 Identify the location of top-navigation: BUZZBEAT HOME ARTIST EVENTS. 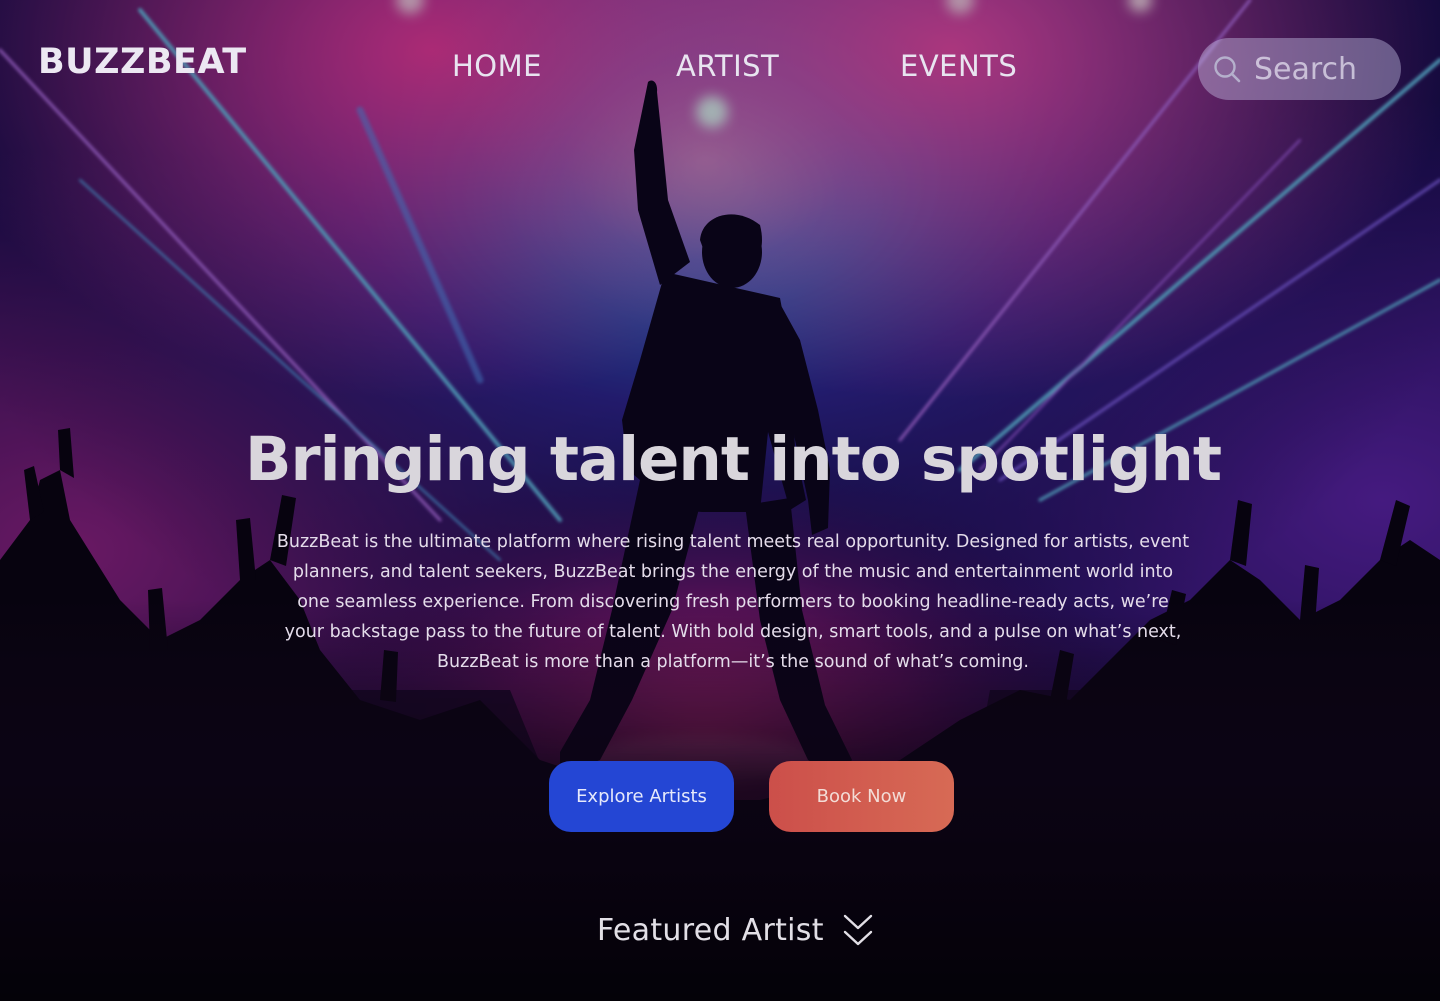
(720, 70).